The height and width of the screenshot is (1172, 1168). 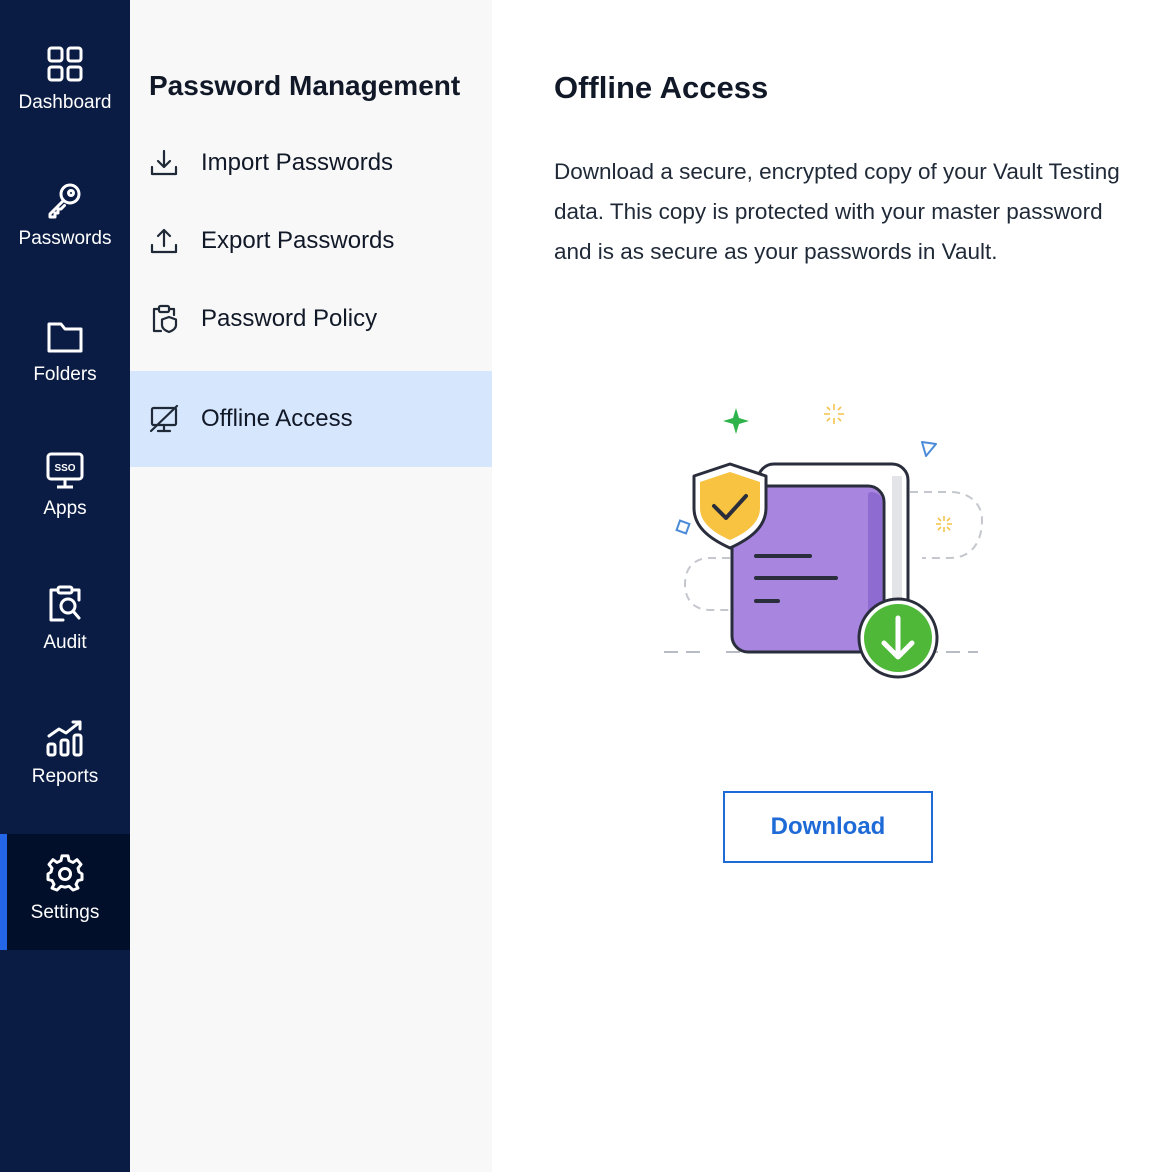 I want to click on subnav-item-import-passwords: Import Passwords, so click(x=311, y=163).